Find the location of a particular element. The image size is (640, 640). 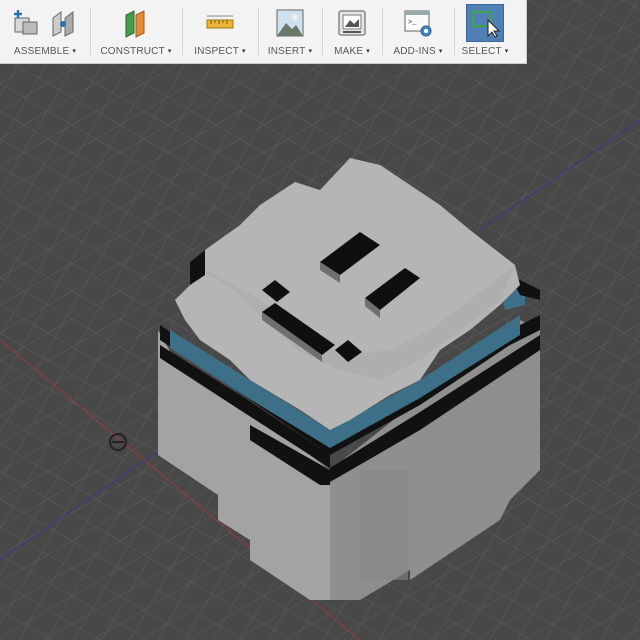

construct-label: CONSTRUCT ▾ is located at coordinates (135, 52).